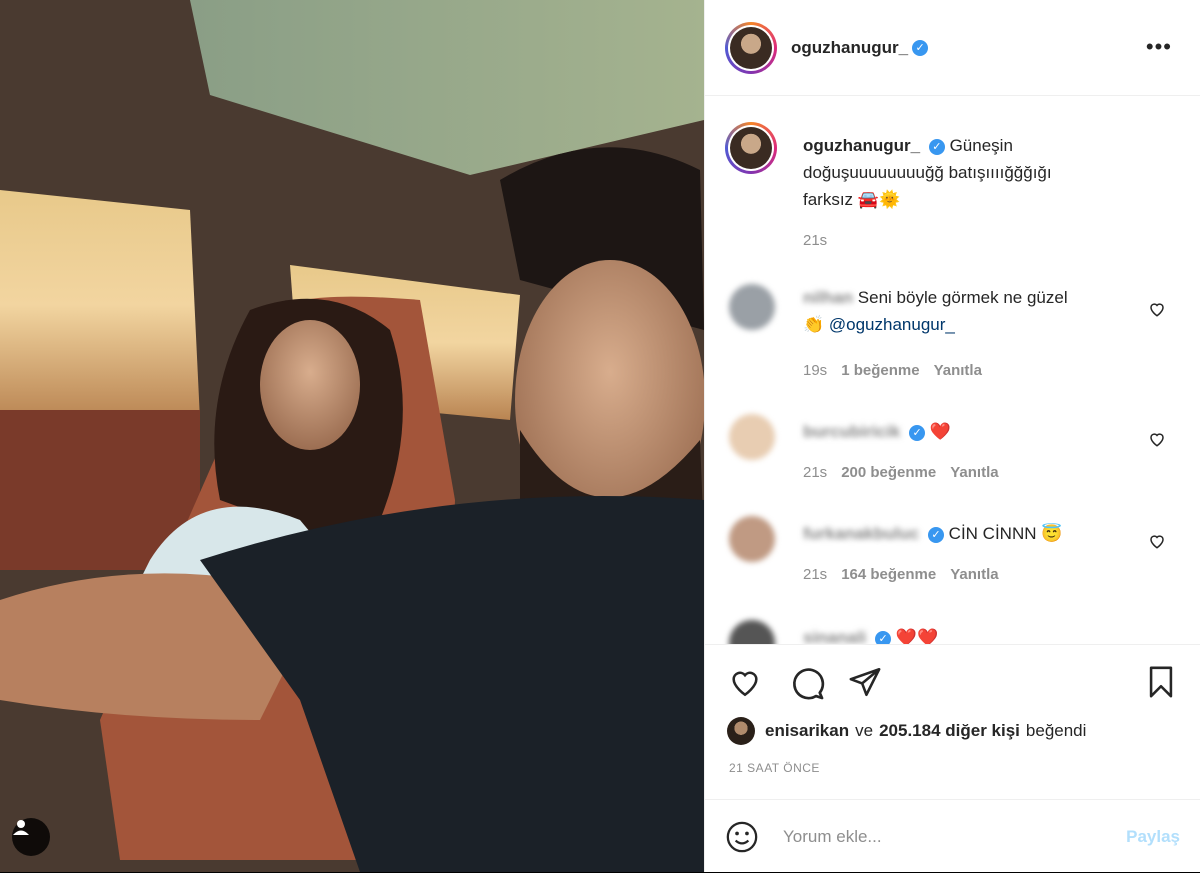 This screenshot has height=873, width=1200. I want to click on add-comment-bar: Paylaş, so click(952, 836).